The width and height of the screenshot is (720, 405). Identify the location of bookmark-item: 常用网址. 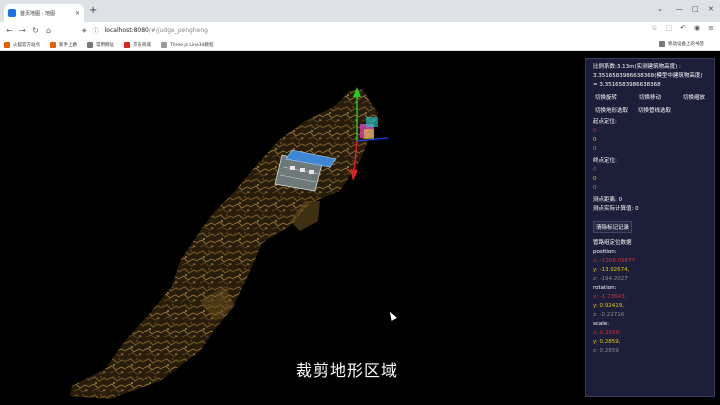
(100, 44).